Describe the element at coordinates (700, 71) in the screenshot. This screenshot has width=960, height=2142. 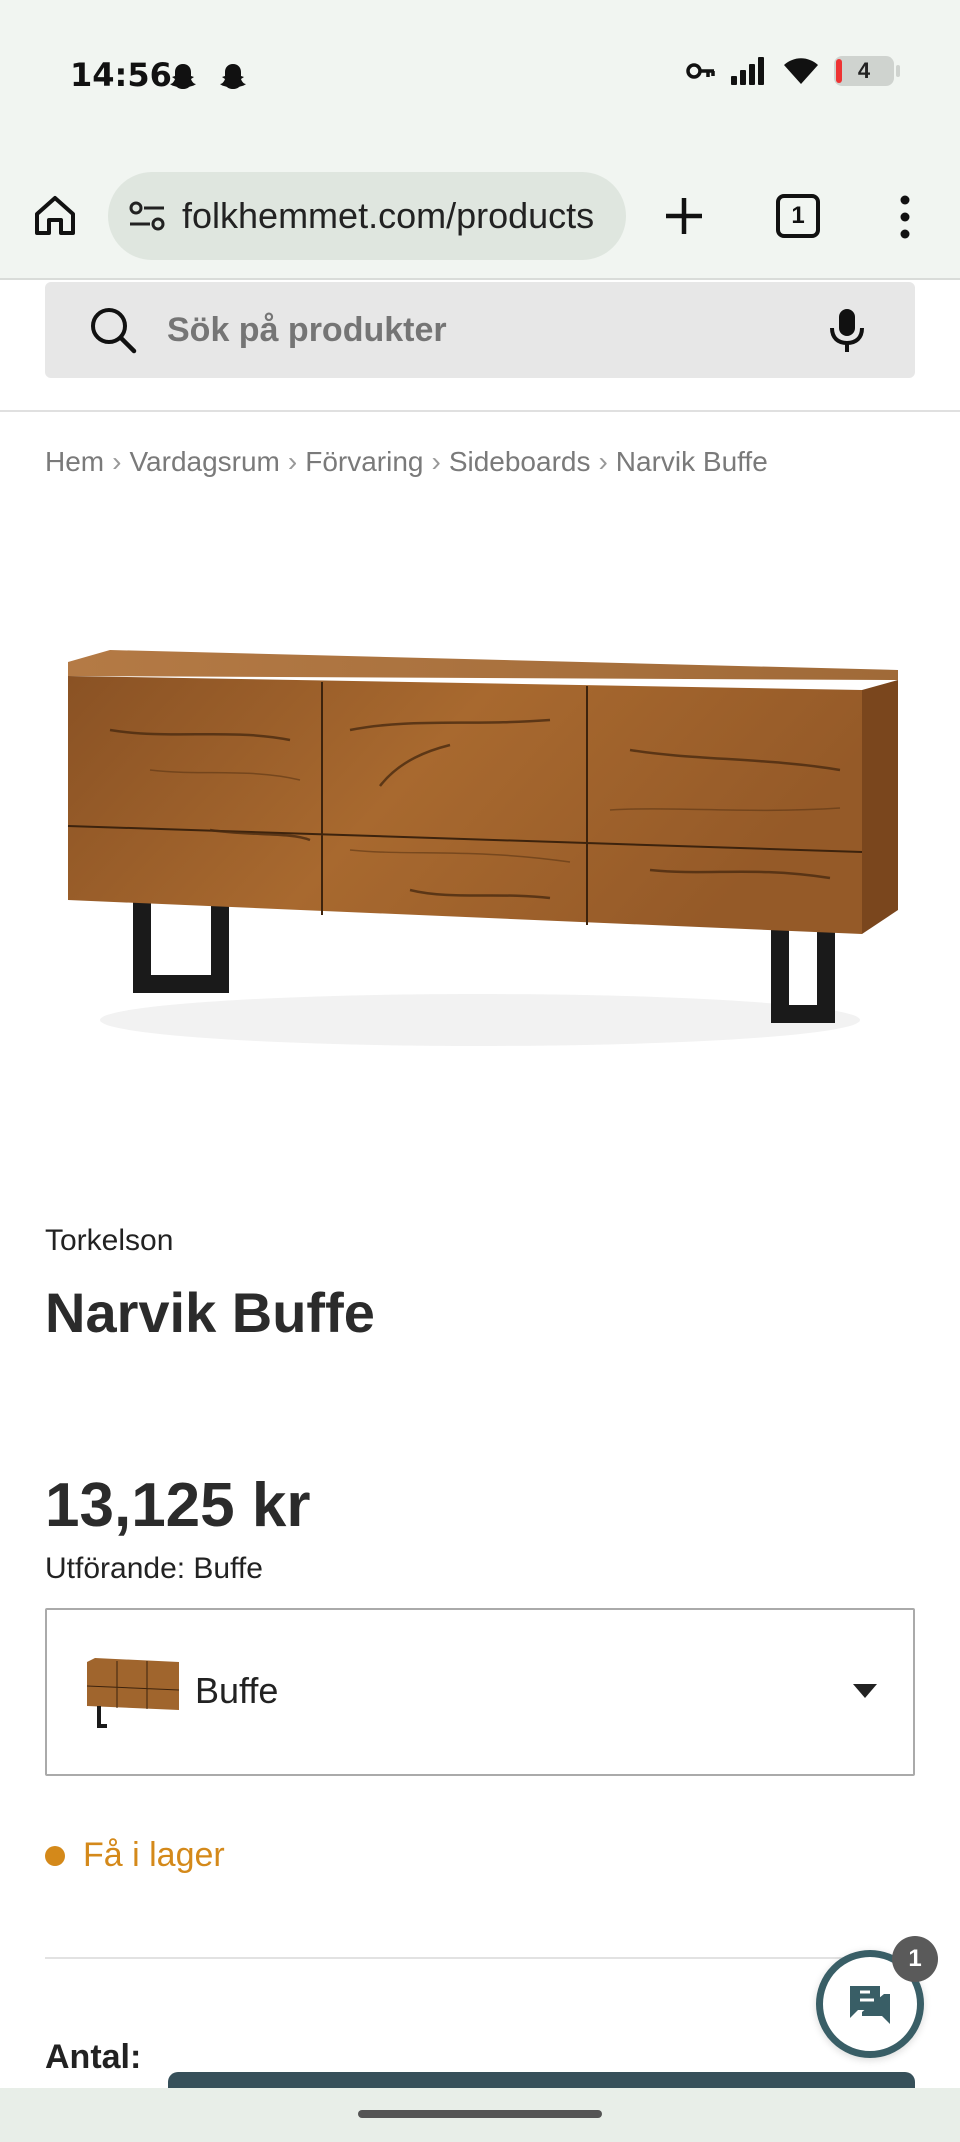
I see `key-icon` at that location.